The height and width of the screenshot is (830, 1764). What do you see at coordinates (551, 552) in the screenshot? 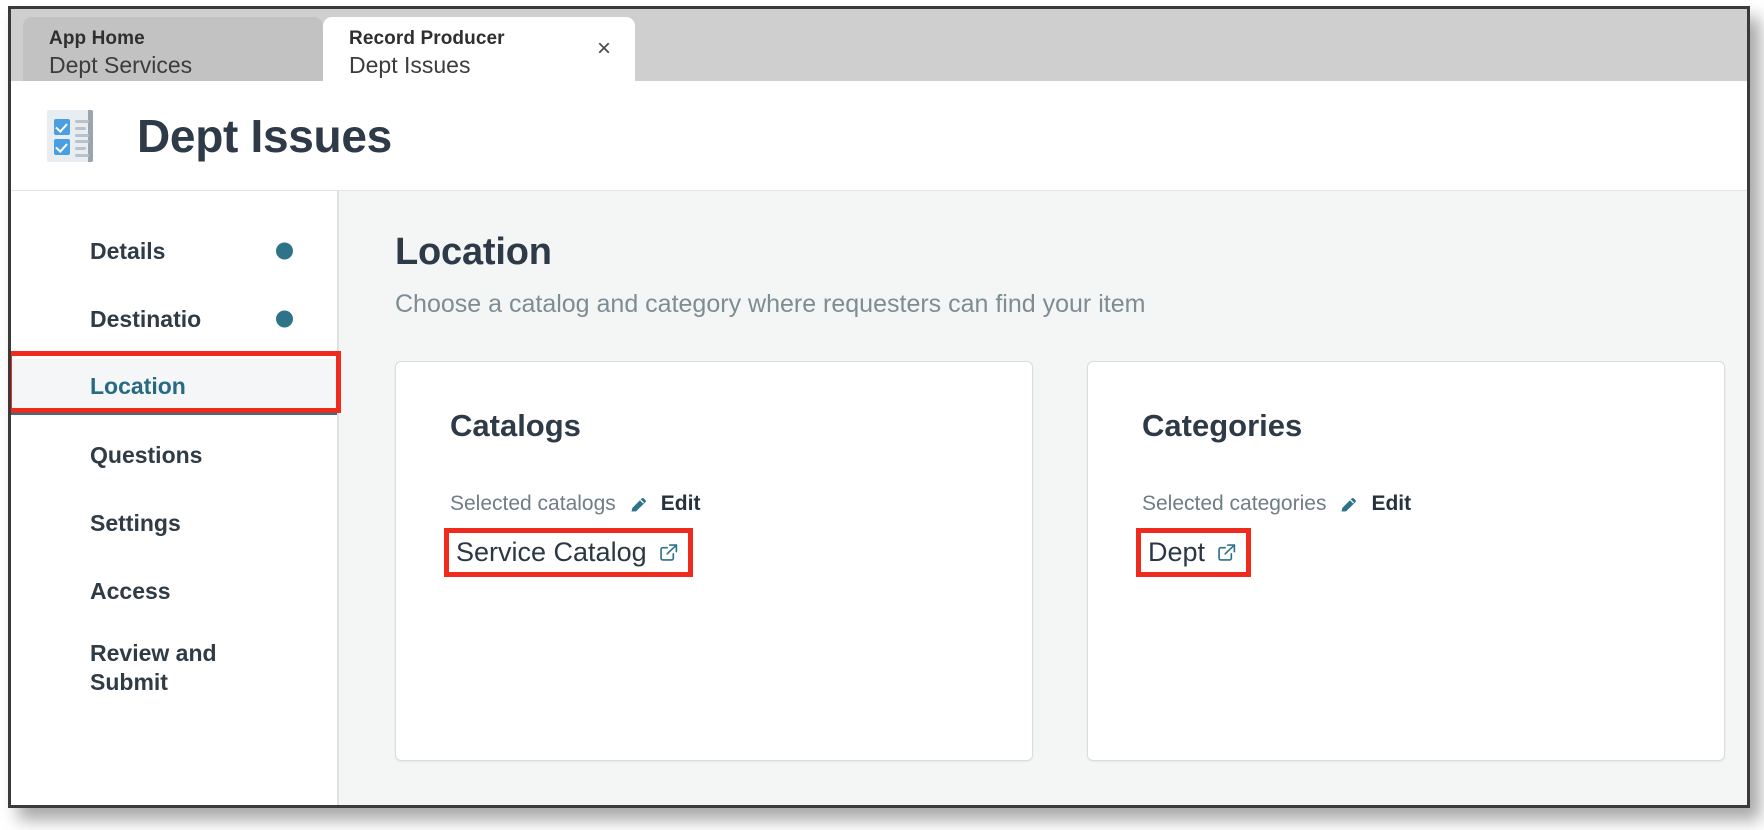
I see `catalog-name: Service Catalog` at bounding box center [551, 552].